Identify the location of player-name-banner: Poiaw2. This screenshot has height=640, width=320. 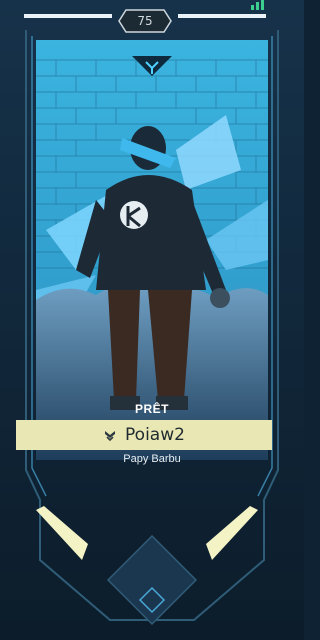
(144, 435).